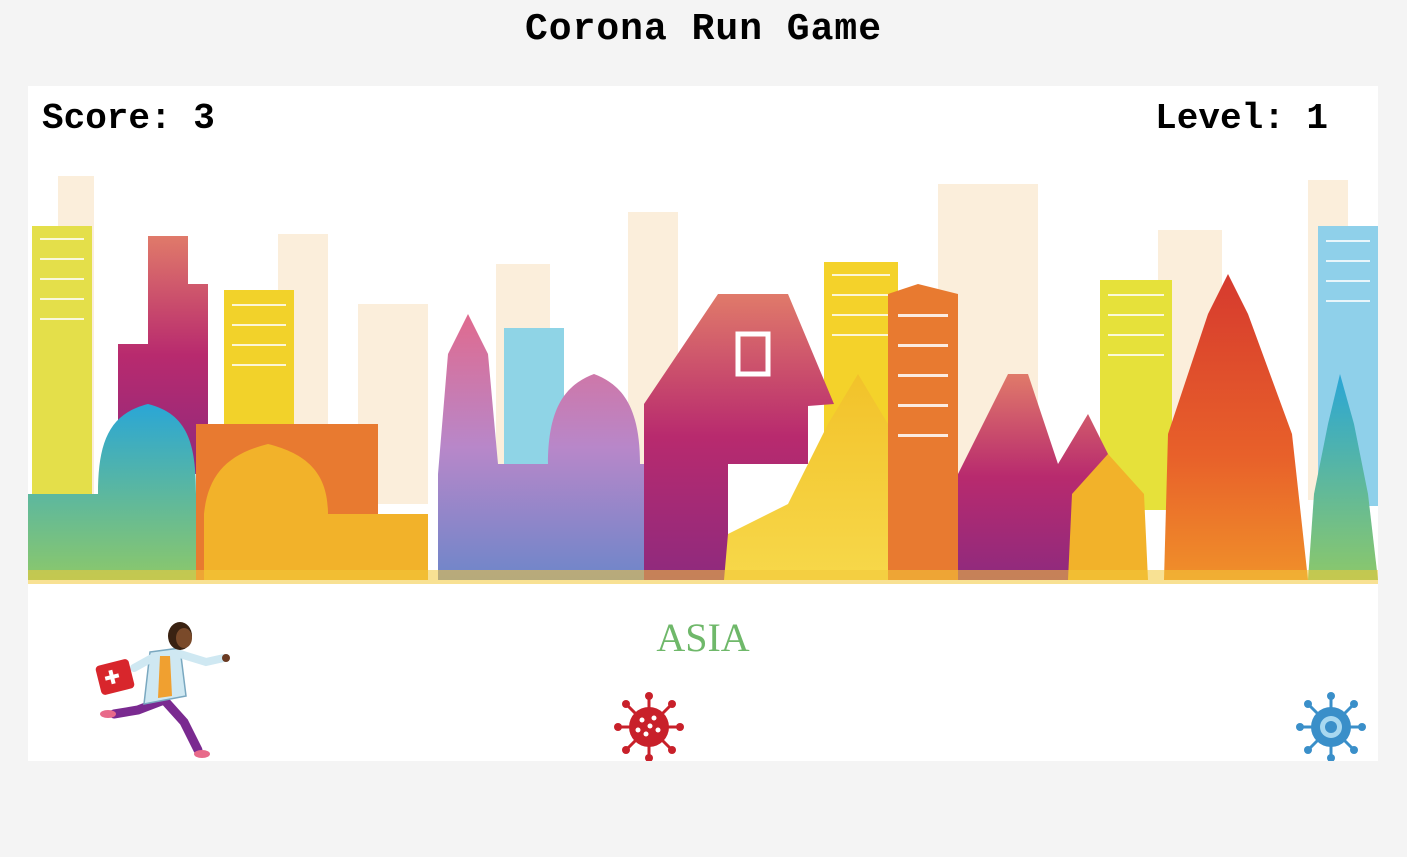 This screenshot has height=857, width=1407. I want to click on score-display: Score: 3, so click(128, 118).